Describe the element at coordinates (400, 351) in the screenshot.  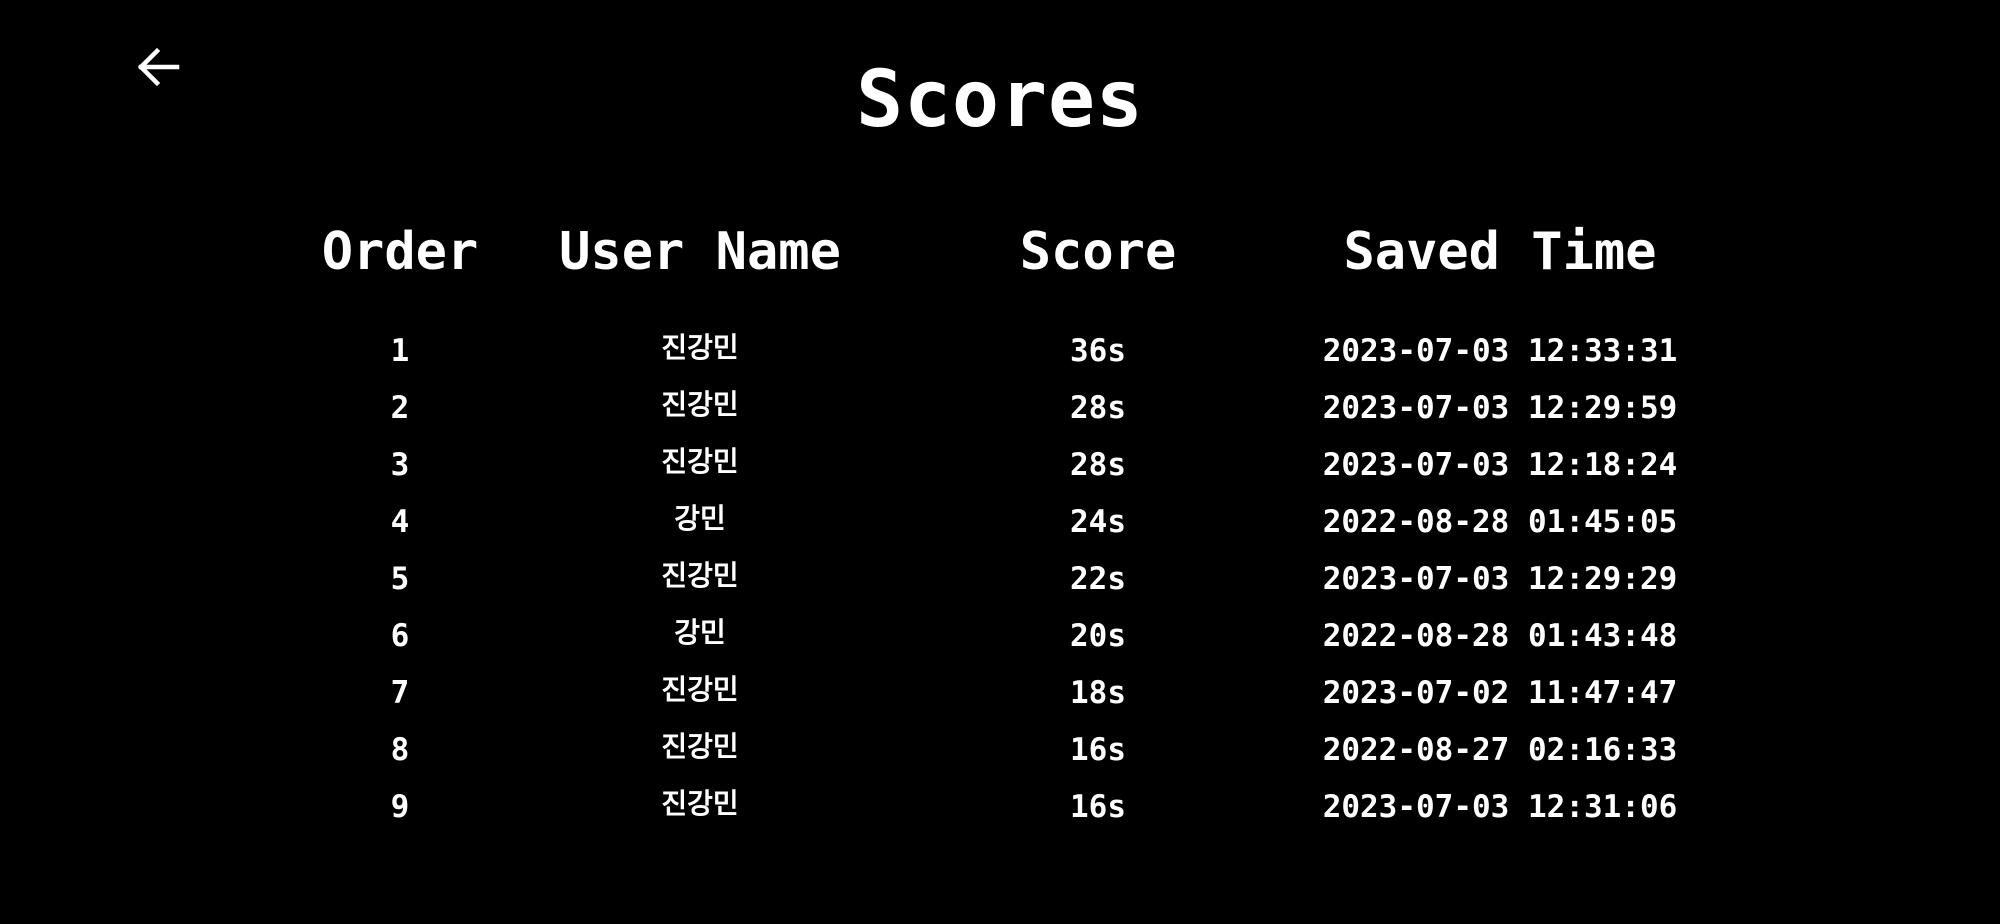
I see `order-cell: 1` at that location.